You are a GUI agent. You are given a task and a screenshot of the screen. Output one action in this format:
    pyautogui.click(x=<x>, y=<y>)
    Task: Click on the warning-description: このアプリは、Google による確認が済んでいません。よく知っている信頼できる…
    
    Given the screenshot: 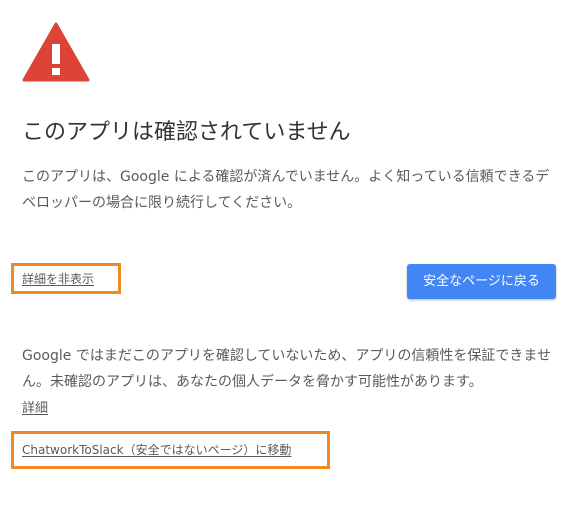 What is the action you would take?
    pyautogui.click(x=286, y=190)
    